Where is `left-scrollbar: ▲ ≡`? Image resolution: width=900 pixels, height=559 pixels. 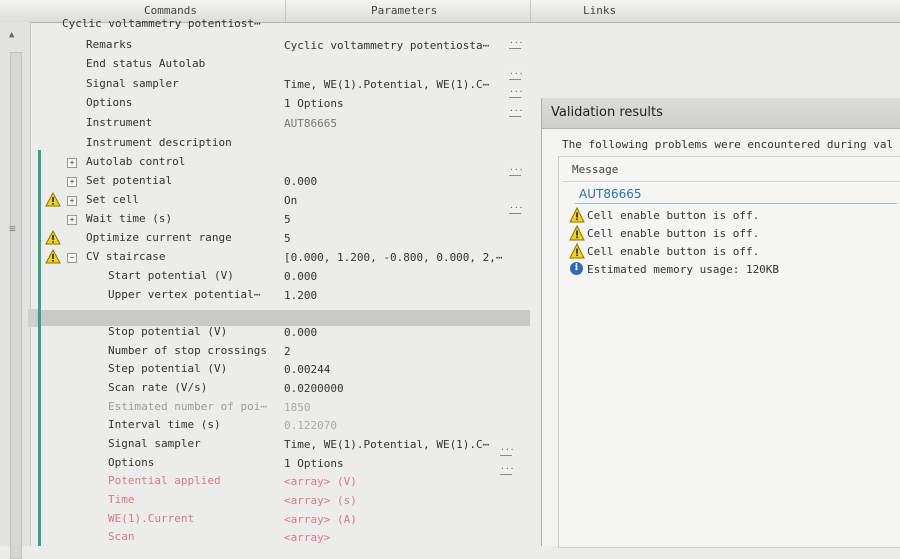
left-scrollbar: ▲ ≡ is located at coordinates (15, 290).